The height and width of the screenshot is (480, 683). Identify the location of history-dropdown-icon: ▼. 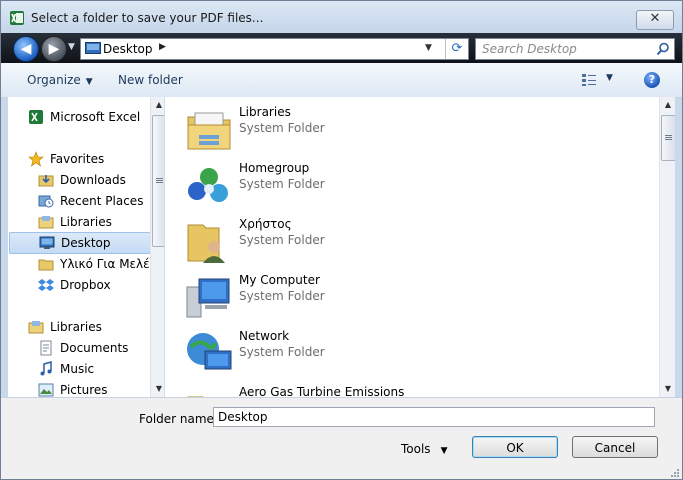
(71, 47).